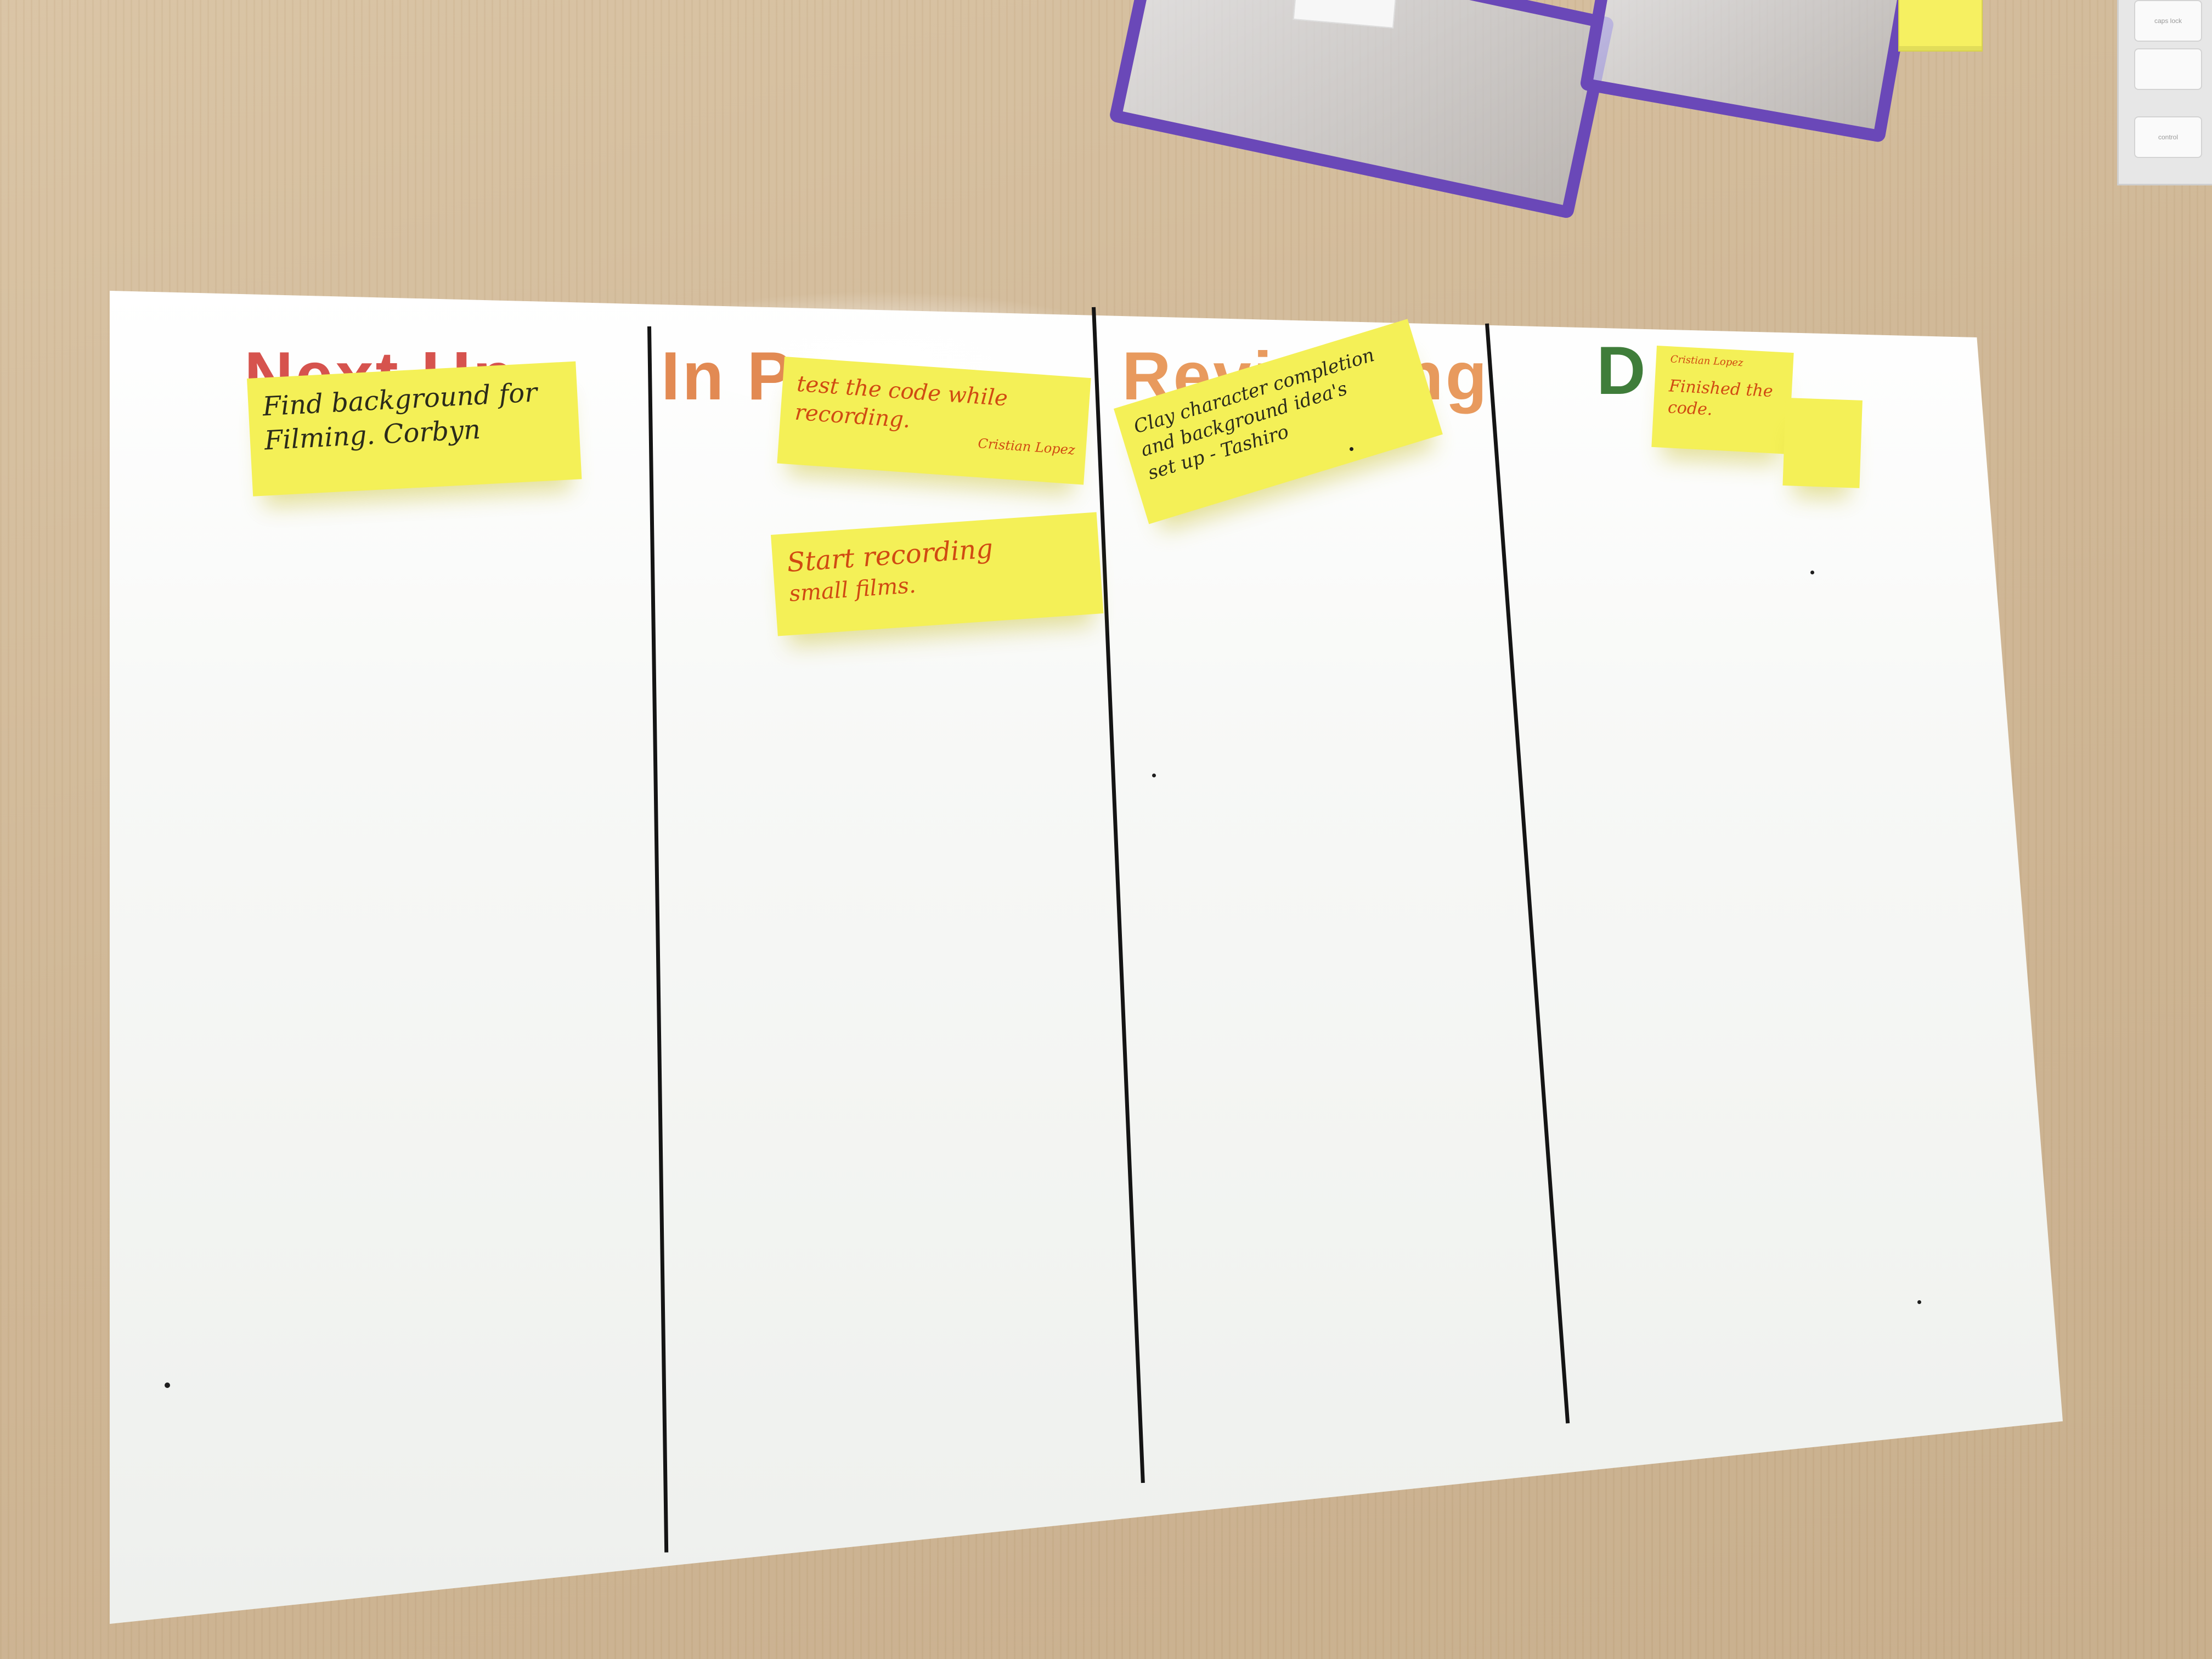  I want to click on column-title-in-progress: In P, so click(728, 376).